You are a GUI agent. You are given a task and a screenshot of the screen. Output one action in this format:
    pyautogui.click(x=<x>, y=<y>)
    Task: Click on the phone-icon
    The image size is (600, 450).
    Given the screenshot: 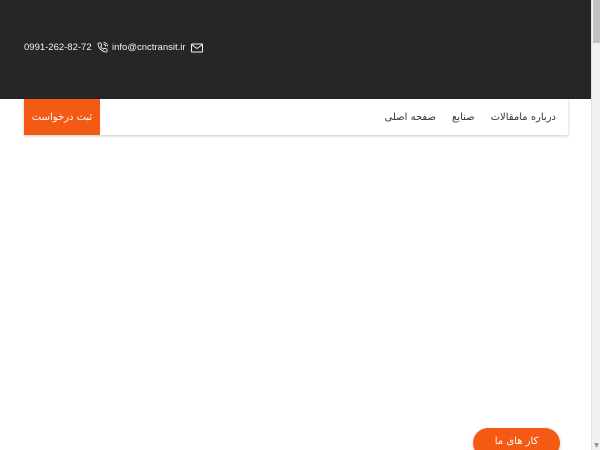 What is the action you would take?
    pyautogui.click(x=102, y=47)
    